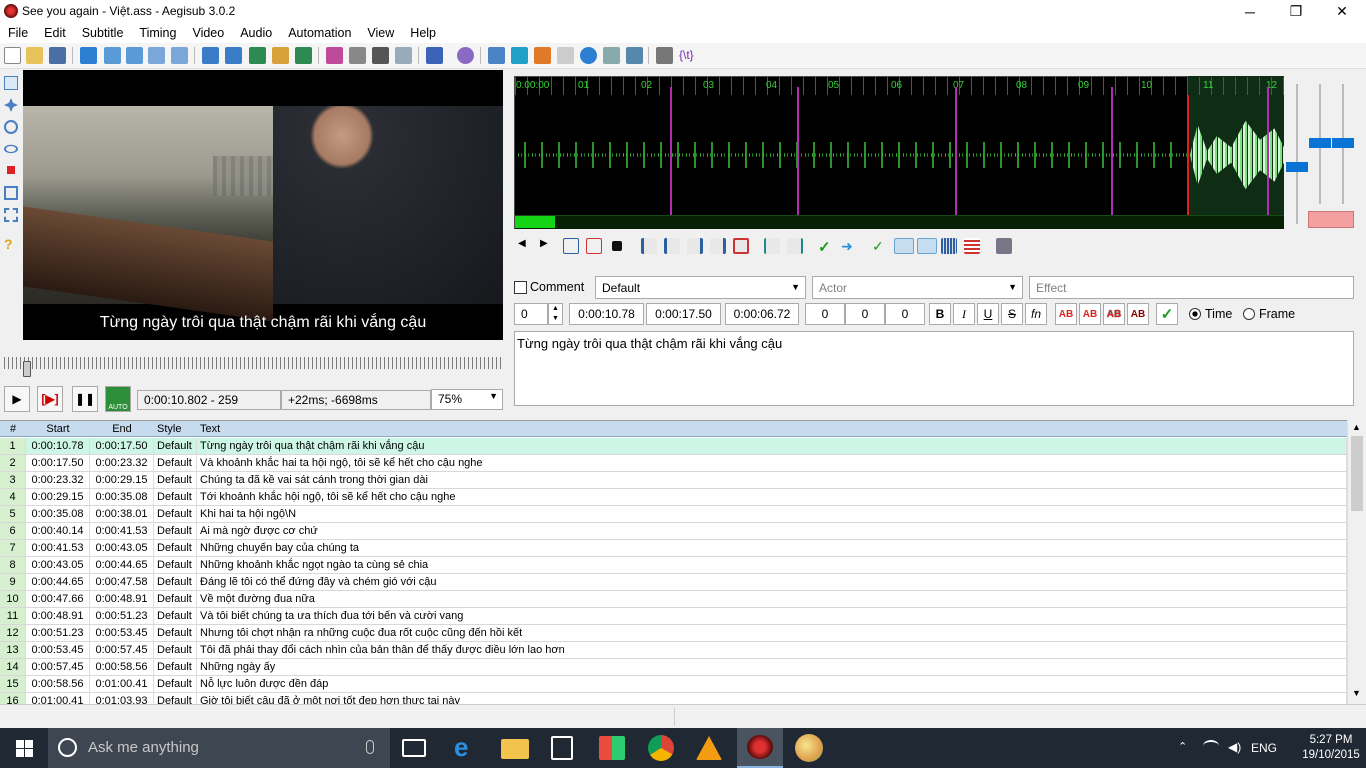 Image resolution: width=1366 pixels, height=768 pixels. I want to click on start-time-field: 0:00:10.78, so click(606, 314).